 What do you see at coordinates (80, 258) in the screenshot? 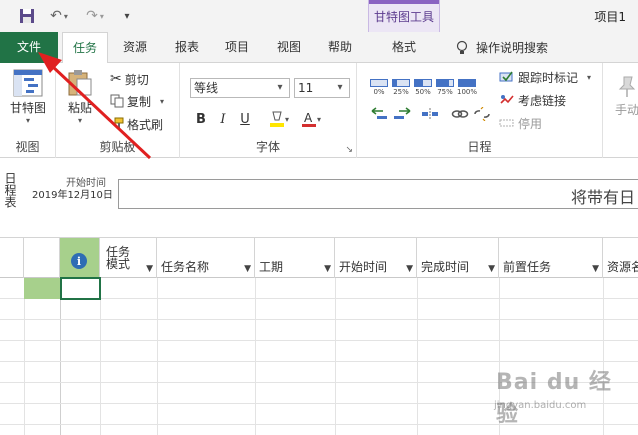
I see `header-indicators: i` at bounding box center [80, 258].